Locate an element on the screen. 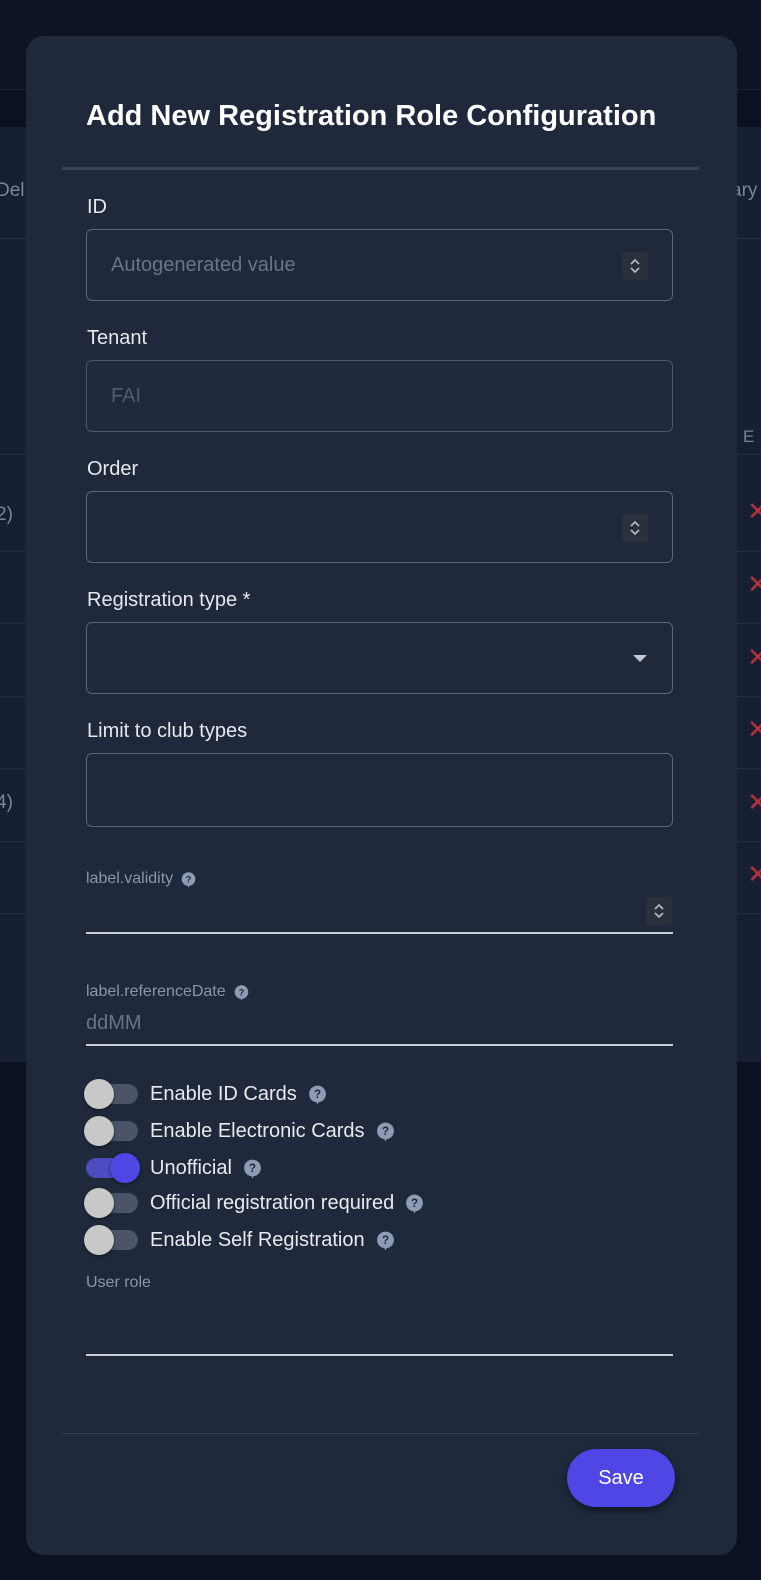 Image resolution: width=761 pixels, height=1580 pixels. validity-label: label.validity is located at coordinates (130, 878).